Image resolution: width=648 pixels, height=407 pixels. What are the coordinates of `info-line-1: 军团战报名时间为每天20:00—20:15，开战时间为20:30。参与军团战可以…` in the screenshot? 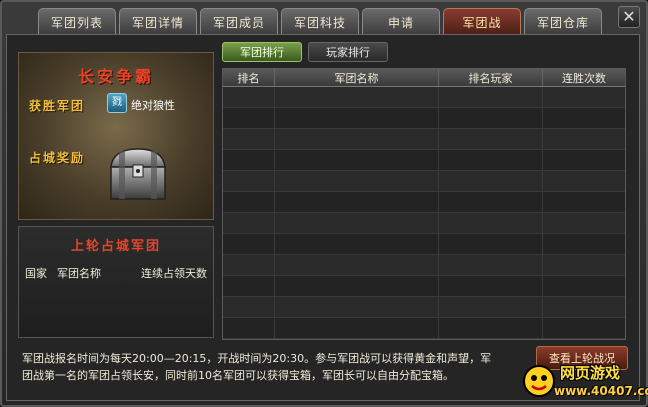 It's located at (257, 358).